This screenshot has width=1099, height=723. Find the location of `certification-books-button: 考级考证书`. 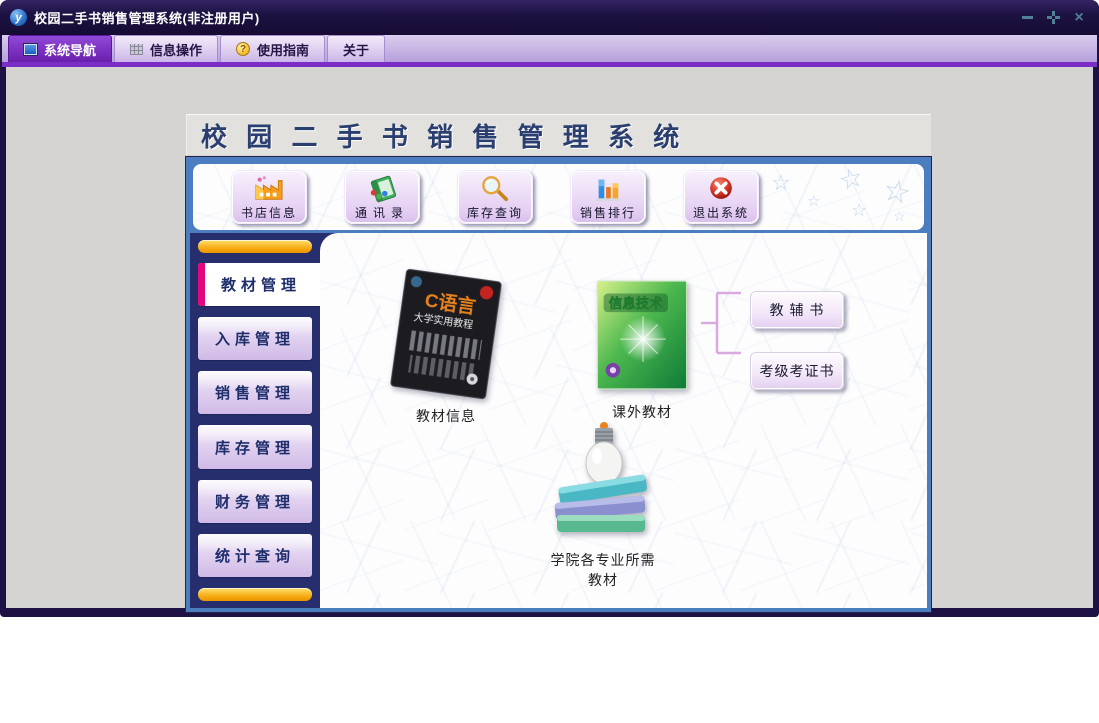

certification-books-button: 考级考证书 is located at coordinates (797, 371).